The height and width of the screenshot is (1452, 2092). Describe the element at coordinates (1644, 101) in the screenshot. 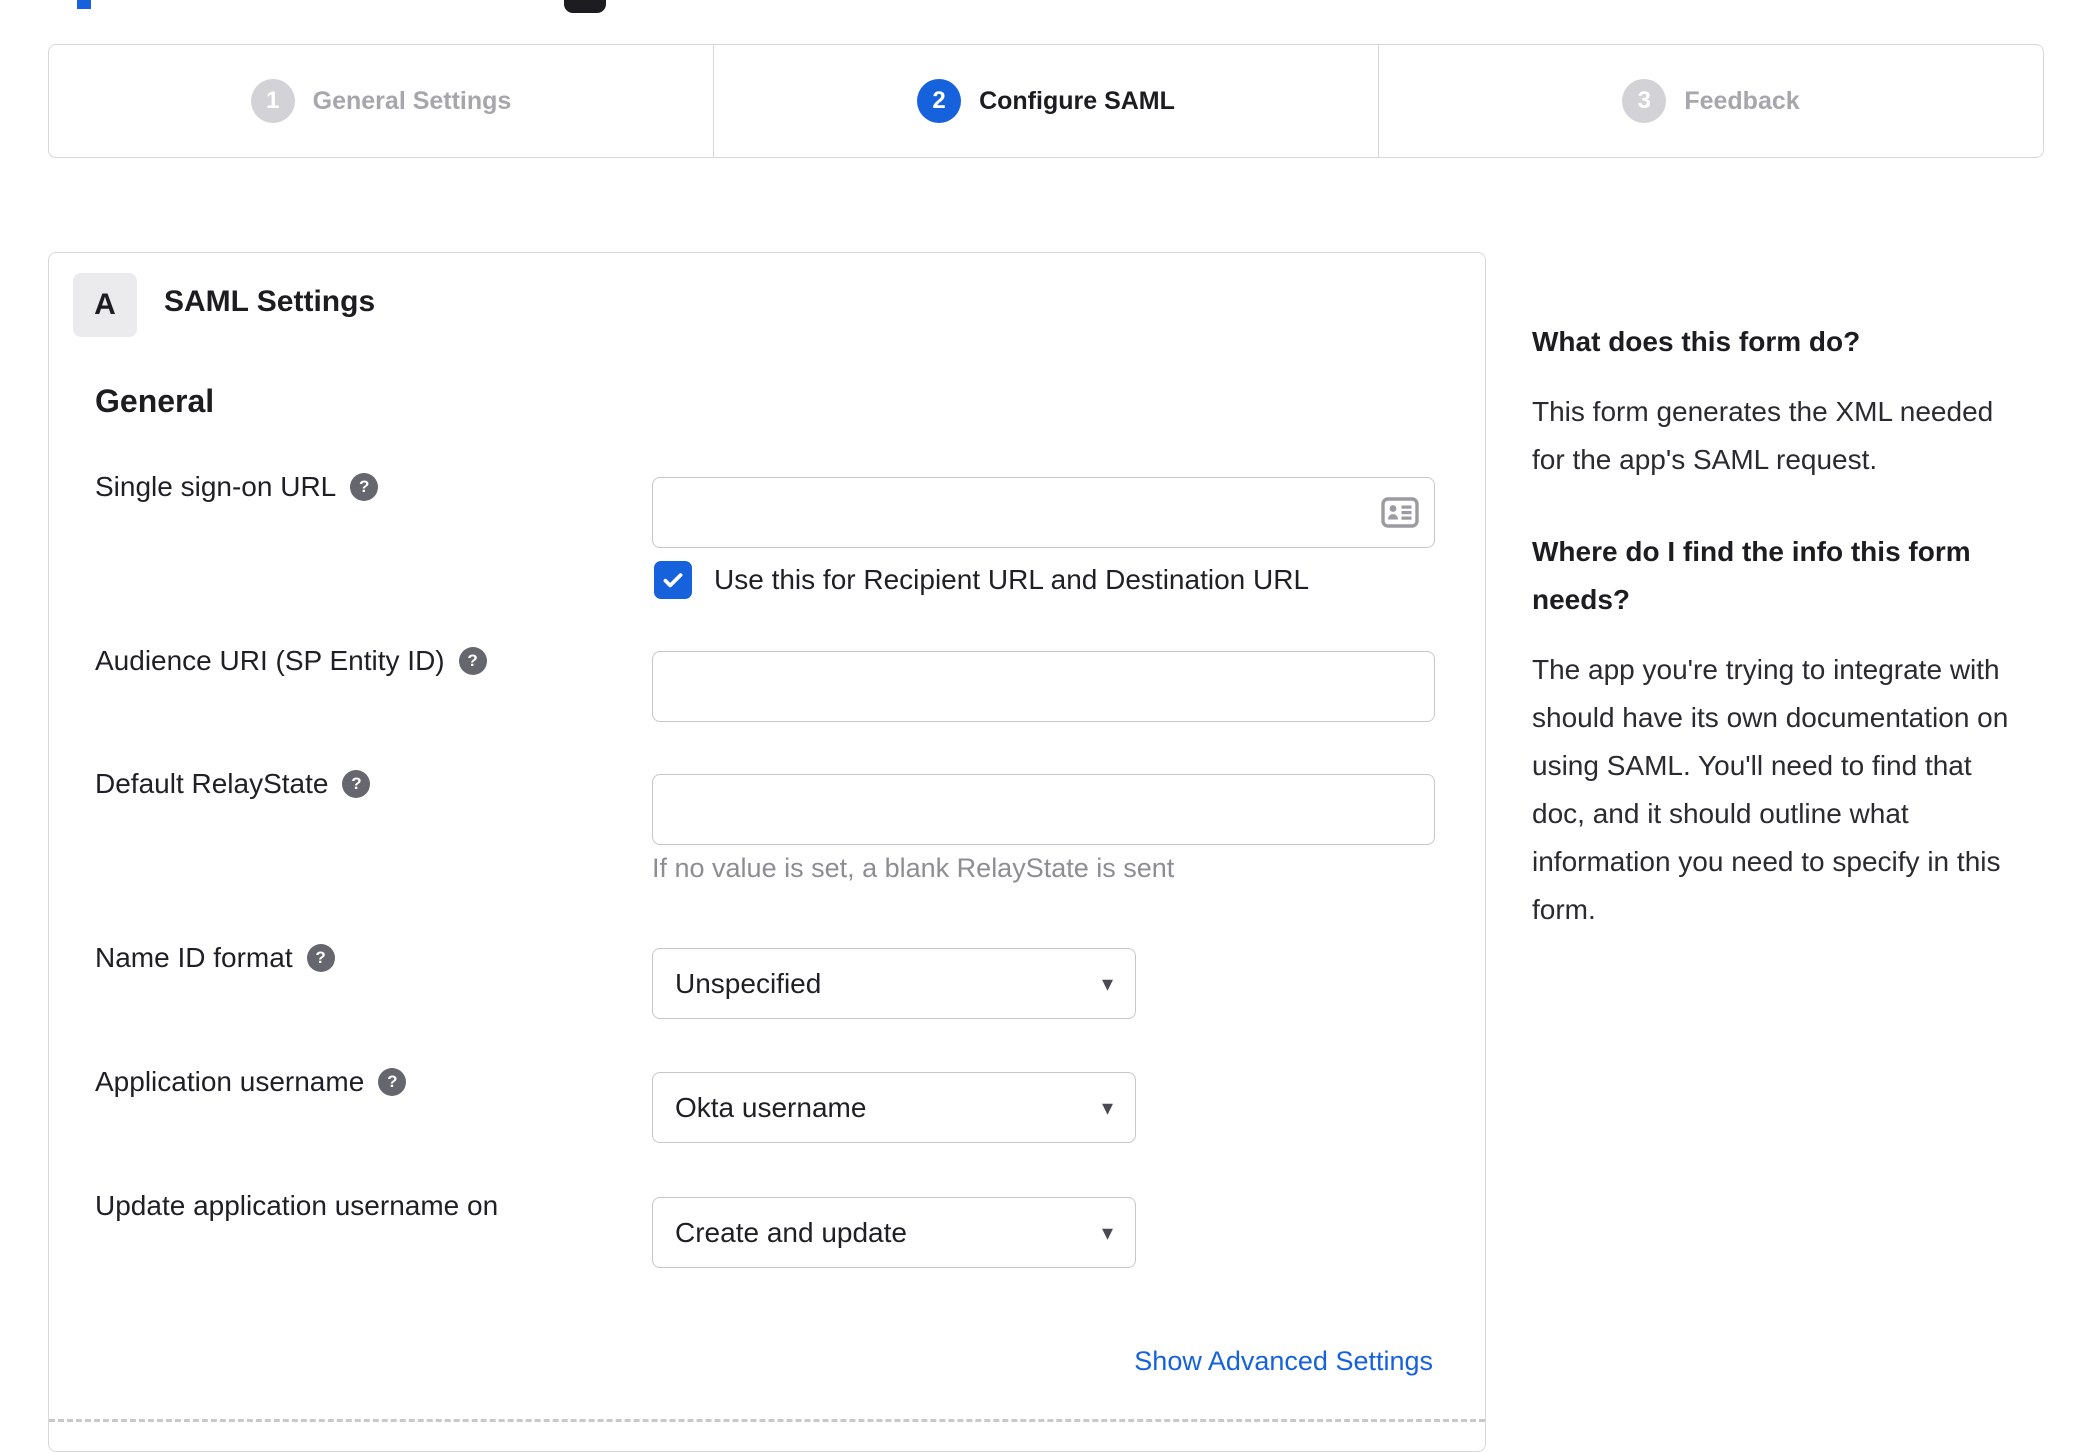

I see `step-number-badge: 3` at that location.